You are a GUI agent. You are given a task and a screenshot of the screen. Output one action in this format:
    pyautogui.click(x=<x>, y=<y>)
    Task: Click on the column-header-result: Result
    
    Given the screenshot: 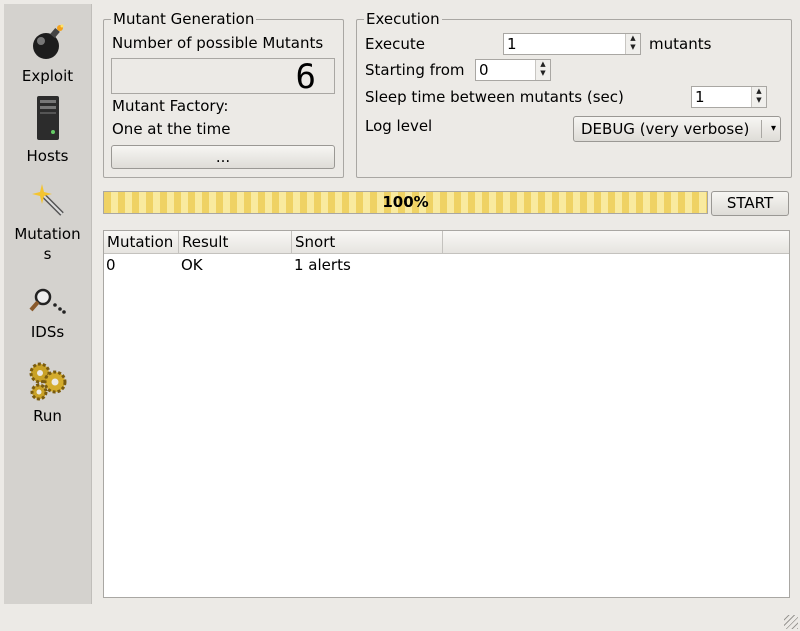 What is the action you would take?
    pyautogui.click(x=235, y=242)
    